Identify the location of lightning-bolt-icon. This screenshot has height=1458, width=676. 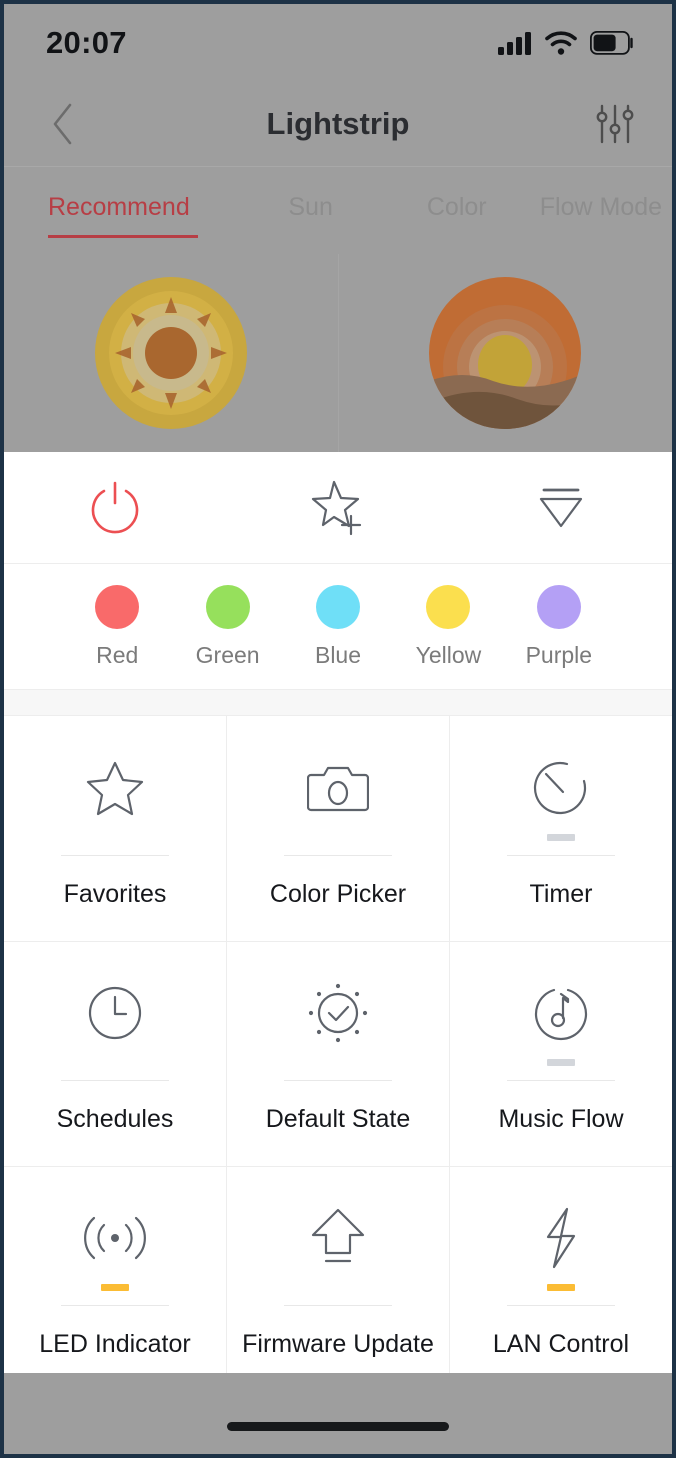
(561, 1238).